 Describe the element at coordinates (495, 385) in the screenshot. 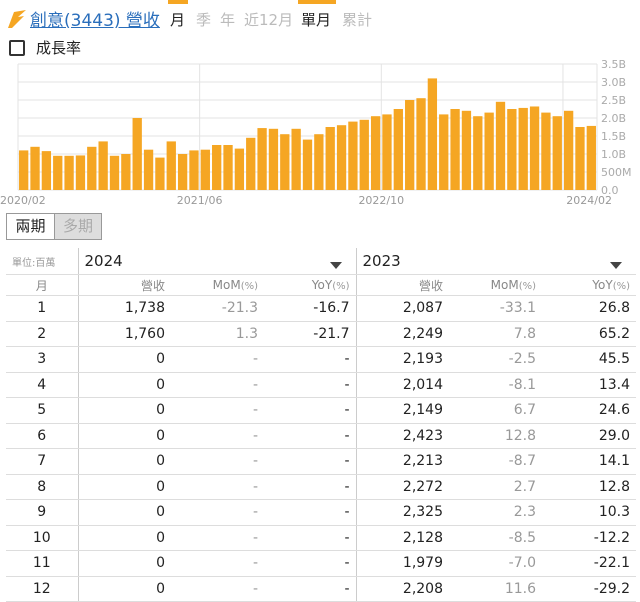

I see `mom-cell: -8.1` at that location.